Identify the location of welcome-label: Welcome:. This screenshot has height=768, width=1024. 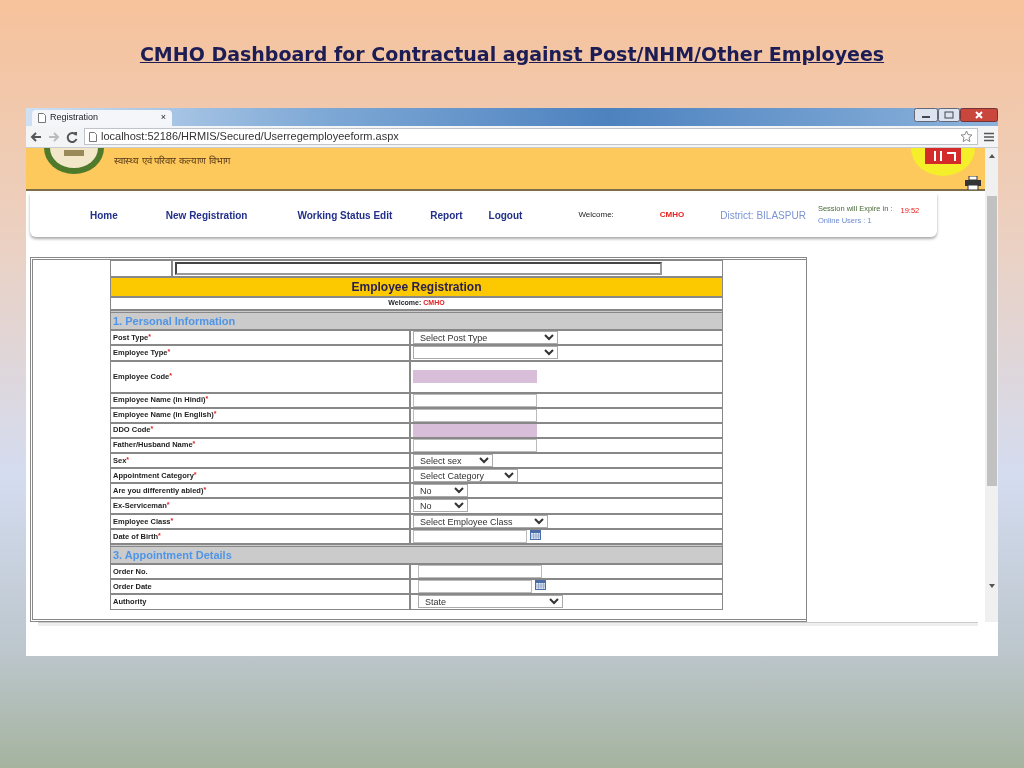
(596, 215).